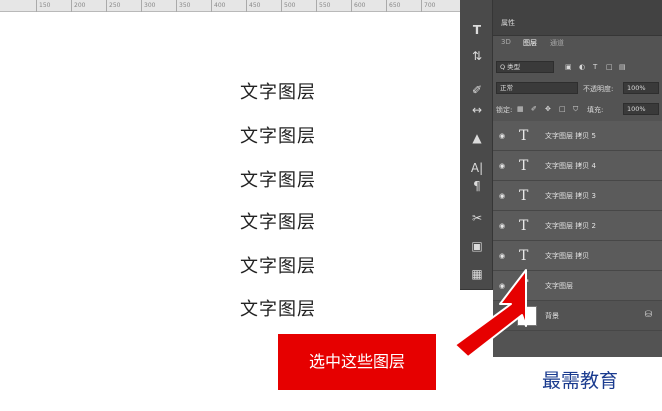 The image size is (662, 411). What do you see at coordinates (577, 23) in the screenshot?
I see `panel-tab-bar: 属性 3D 图层 通道` at bounding box center [577, 23].